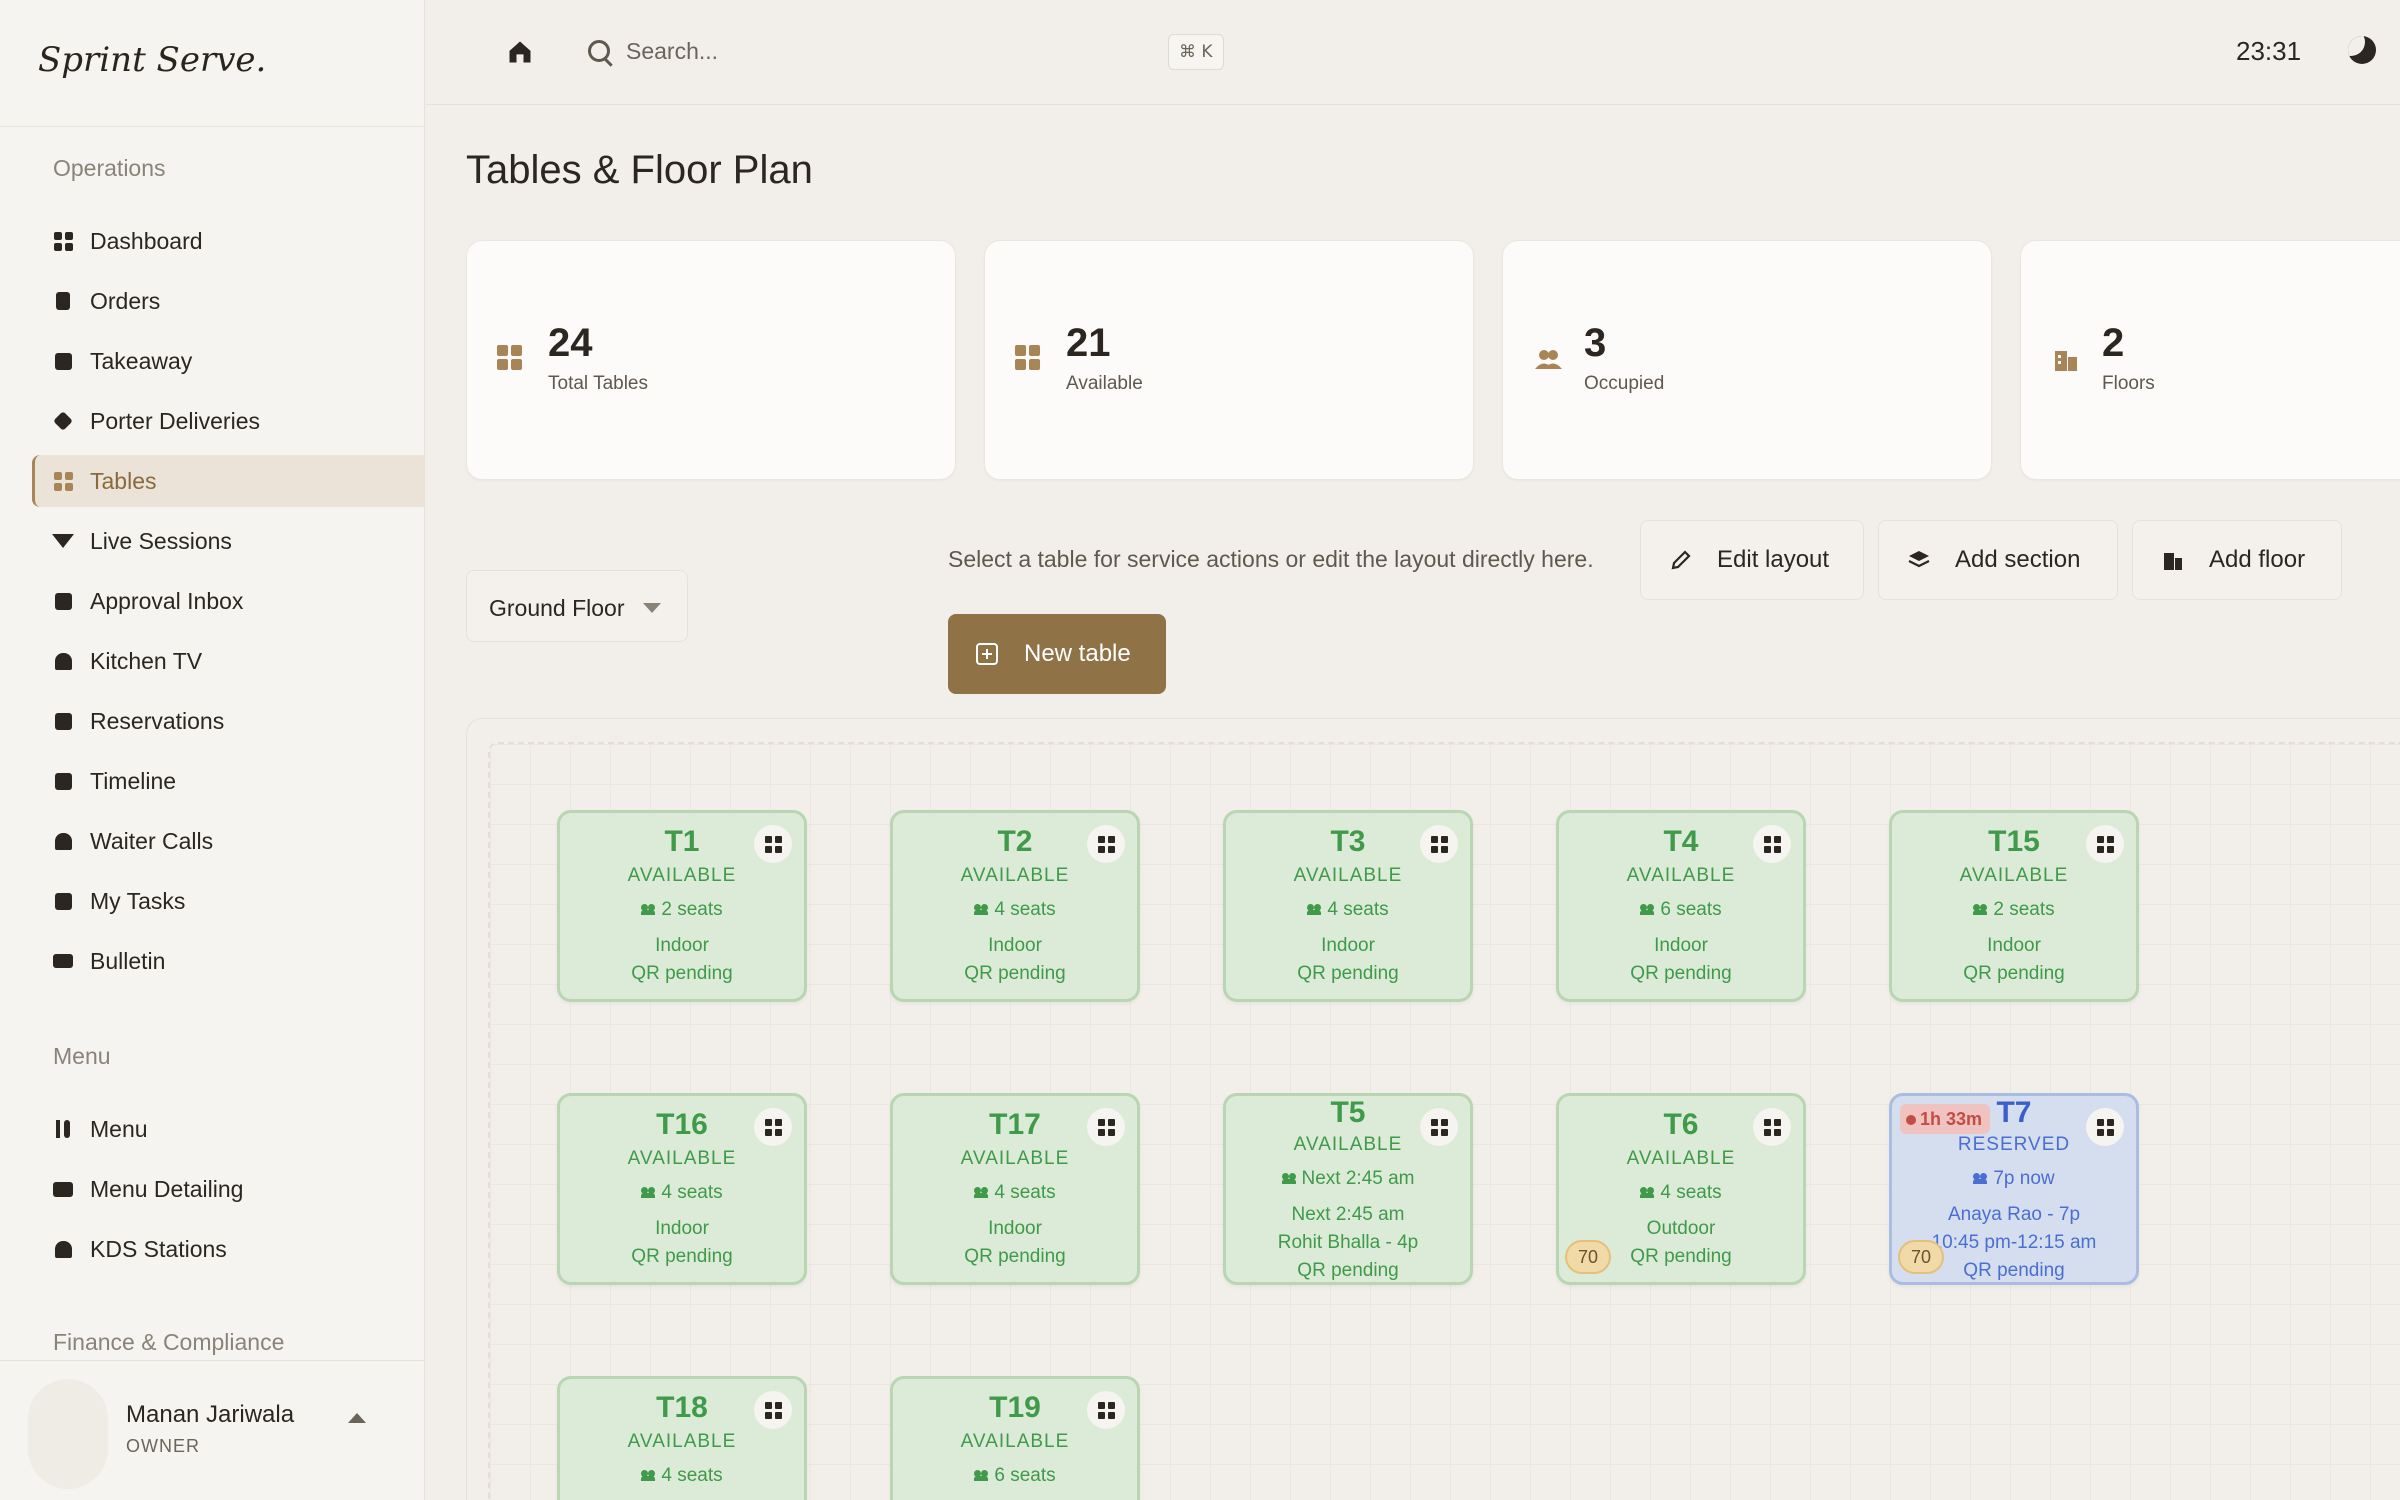  I want to click on table-card-t1: T1 AVAILABLE 2 seats Indoor QR pending, so click(682, 906).